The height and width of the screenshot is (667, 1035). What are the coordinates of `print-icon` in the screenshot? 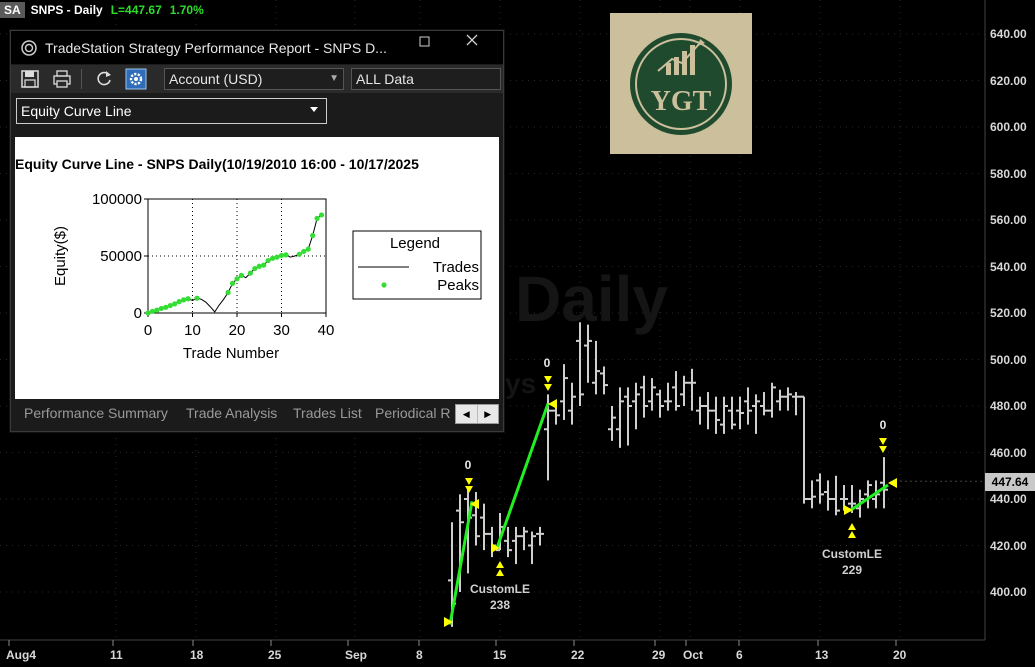 It's located at (62, 79).